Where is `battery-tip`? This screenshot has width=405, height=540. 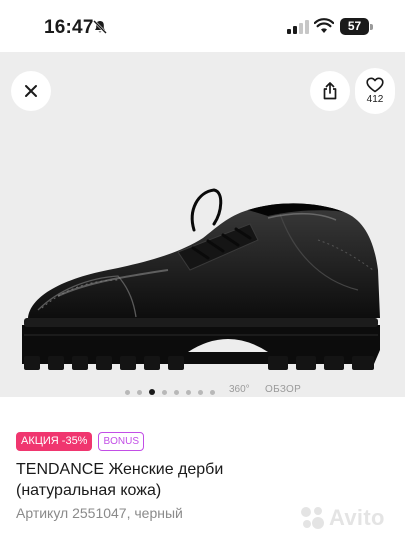 battery-tip is located at coordinates (371, 27).